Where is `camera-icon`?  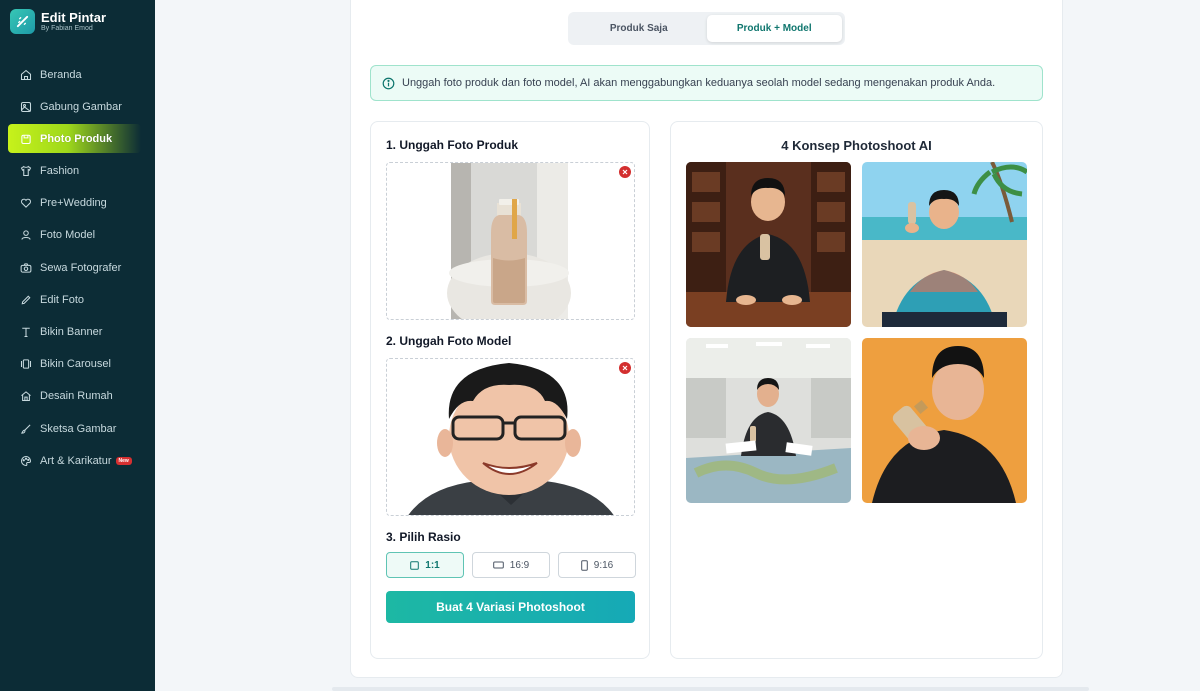 camera-icon is located at coordinates (26, 267).